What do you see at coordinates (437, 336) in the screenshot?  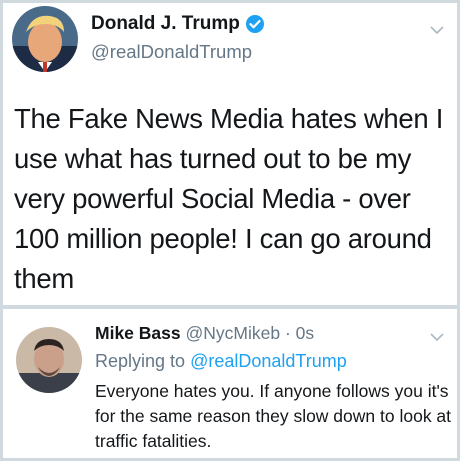 I see `reply-chevron-down-icon` at bounding box center [437, 336].